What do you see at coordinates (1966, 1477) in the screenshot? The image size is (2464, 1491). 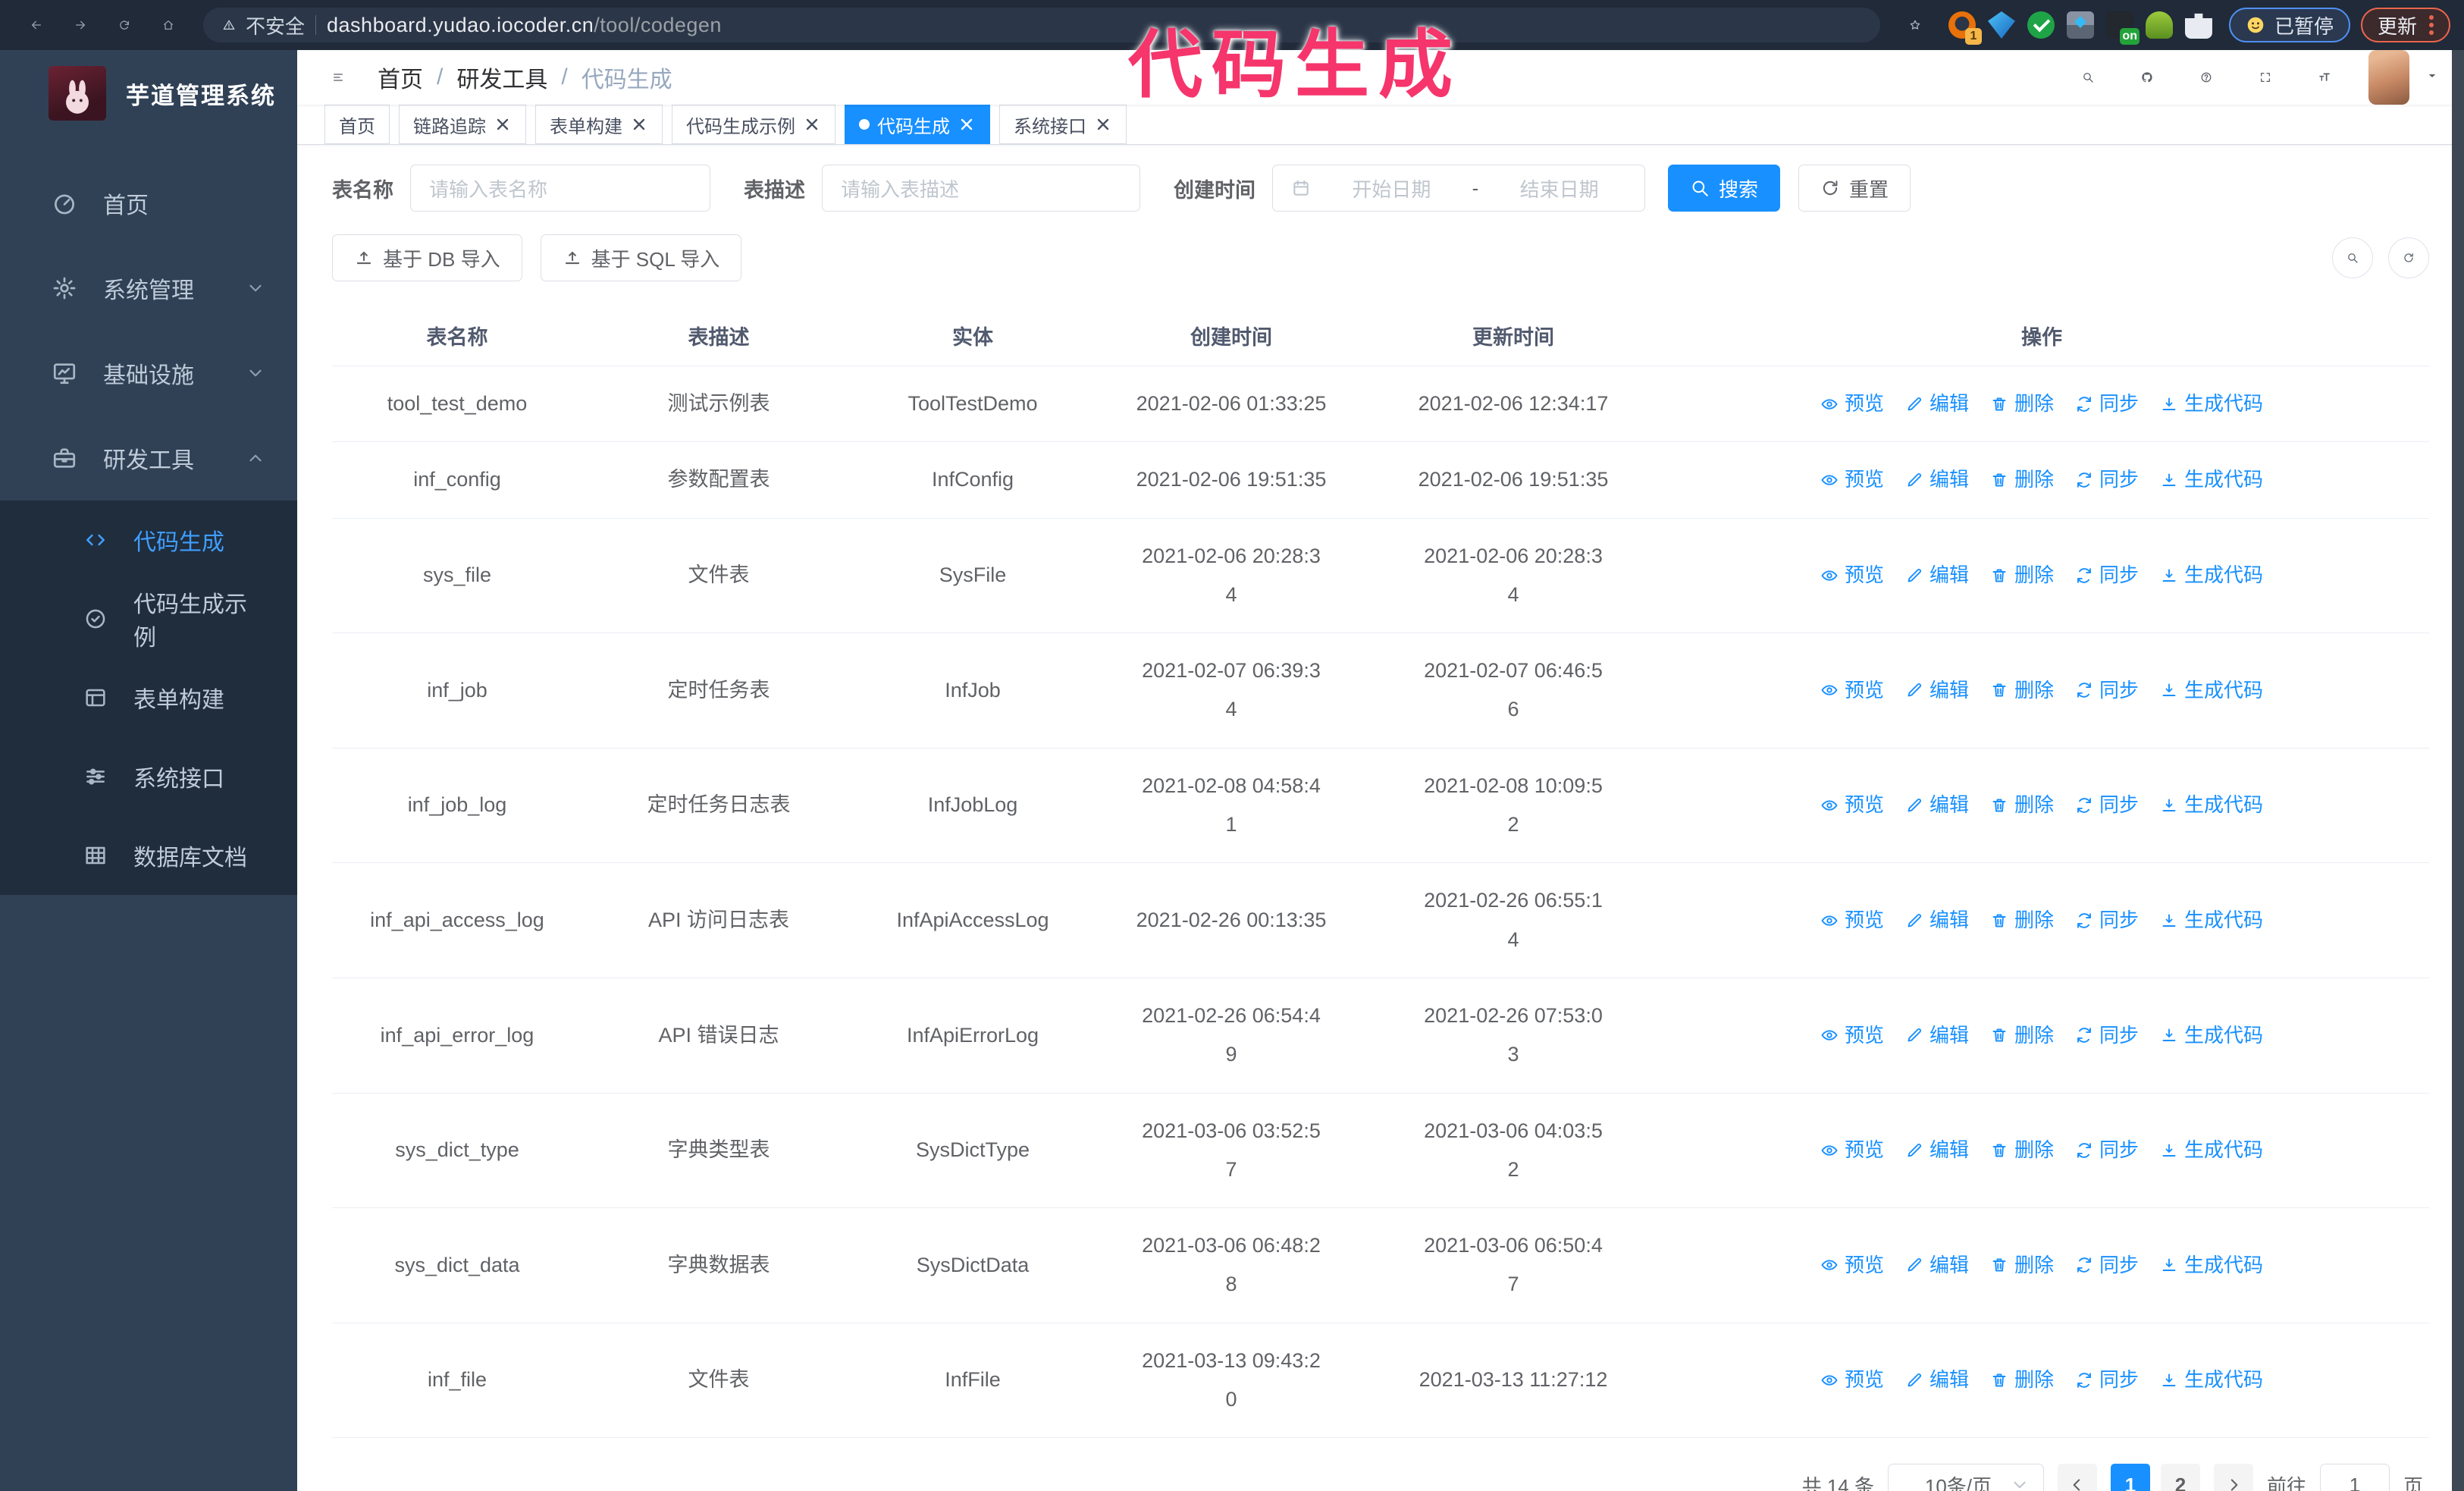 I see `page-size-select: 10条/页` at bounding box center [1966, 1477].